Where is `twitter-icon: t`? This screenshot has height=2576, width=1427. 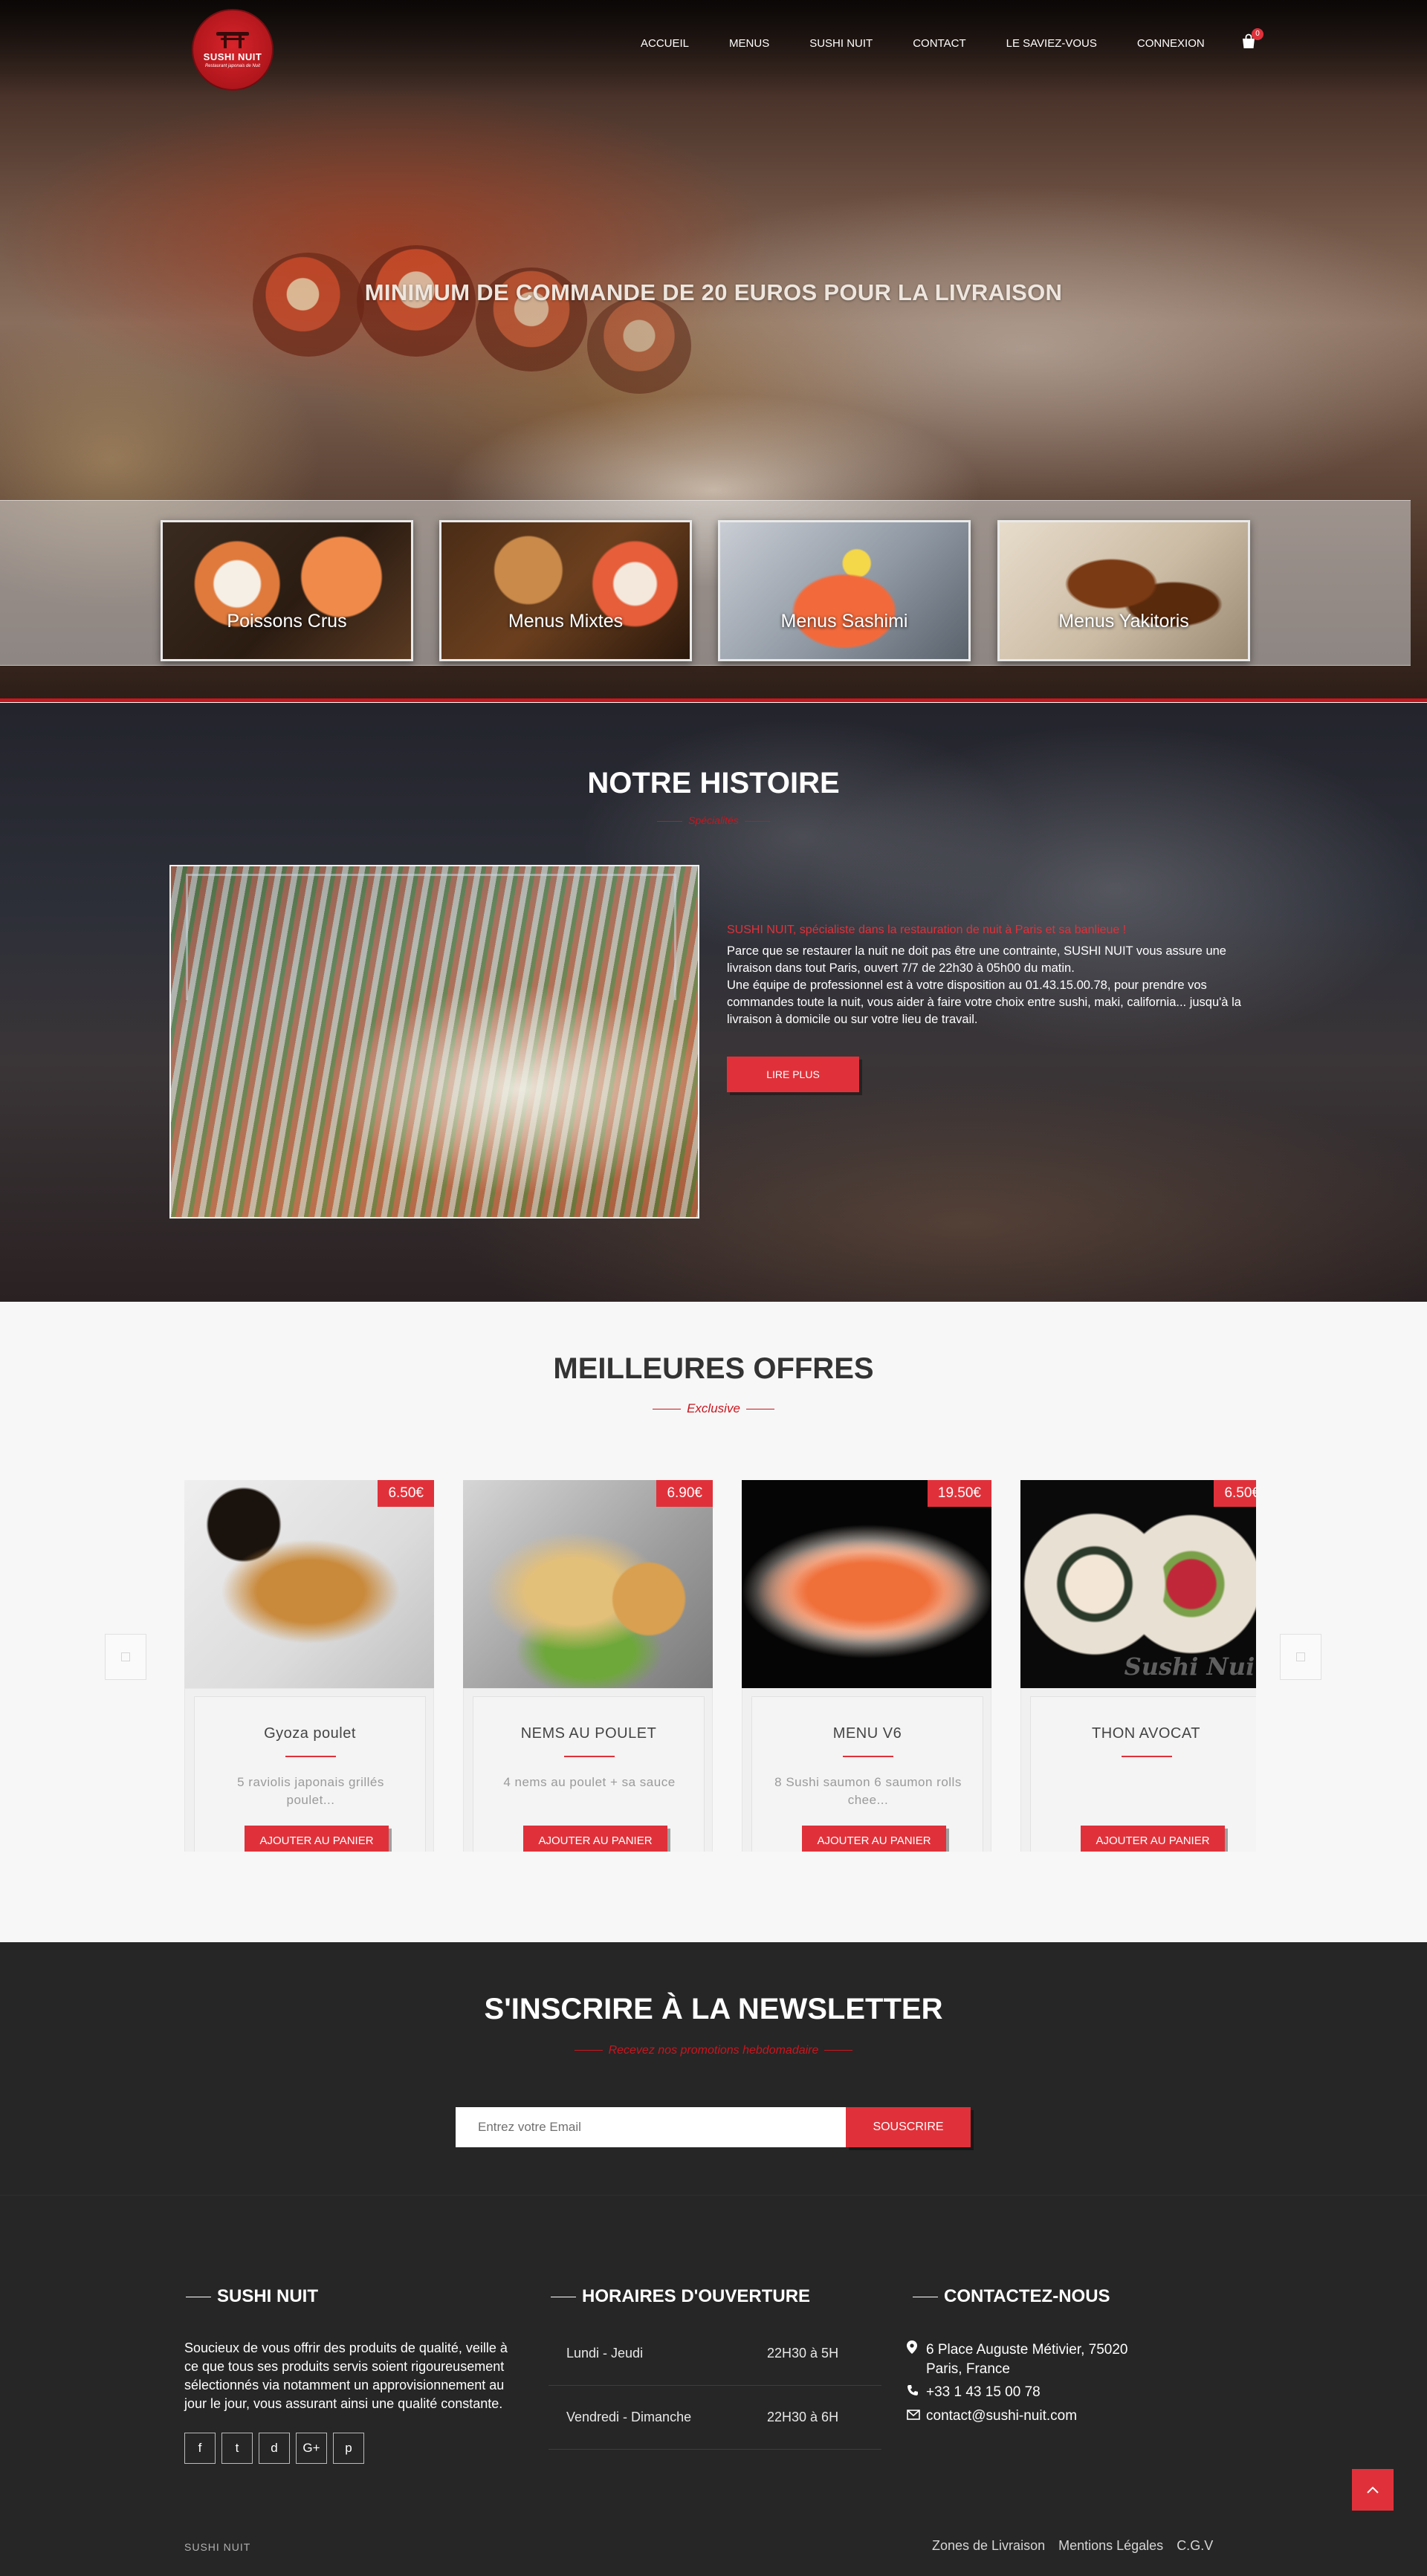 twitter-icon: t is located at coordinates (237, 2448).